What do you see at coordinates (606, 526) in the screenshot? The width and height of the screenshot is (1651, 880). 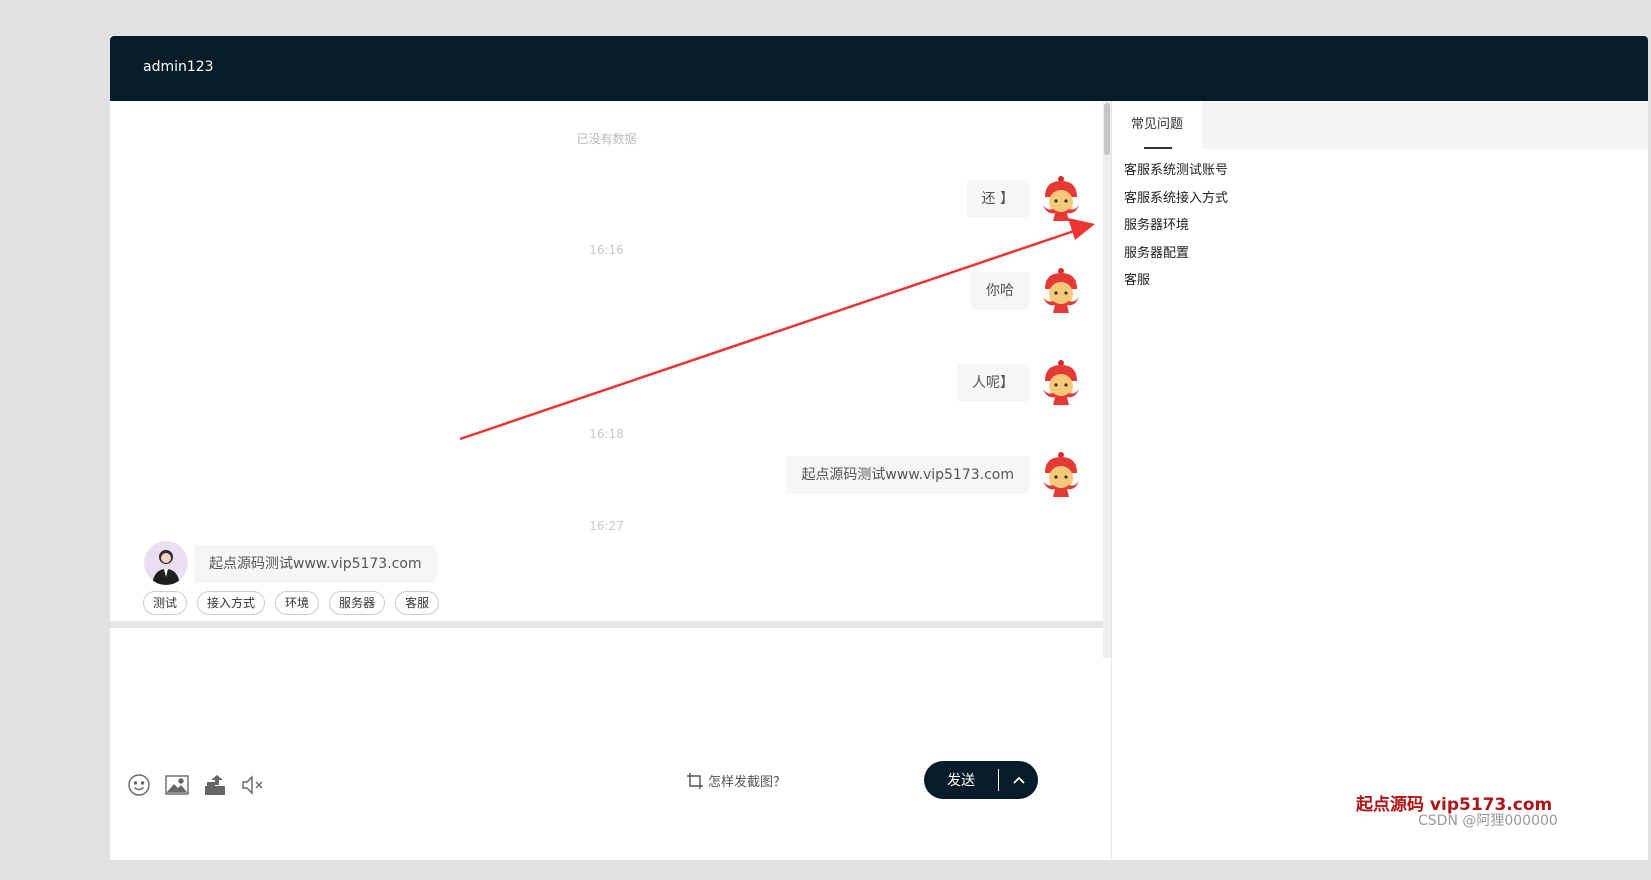 I see `timestamp: 16:27` at bounding box center [606, 526].